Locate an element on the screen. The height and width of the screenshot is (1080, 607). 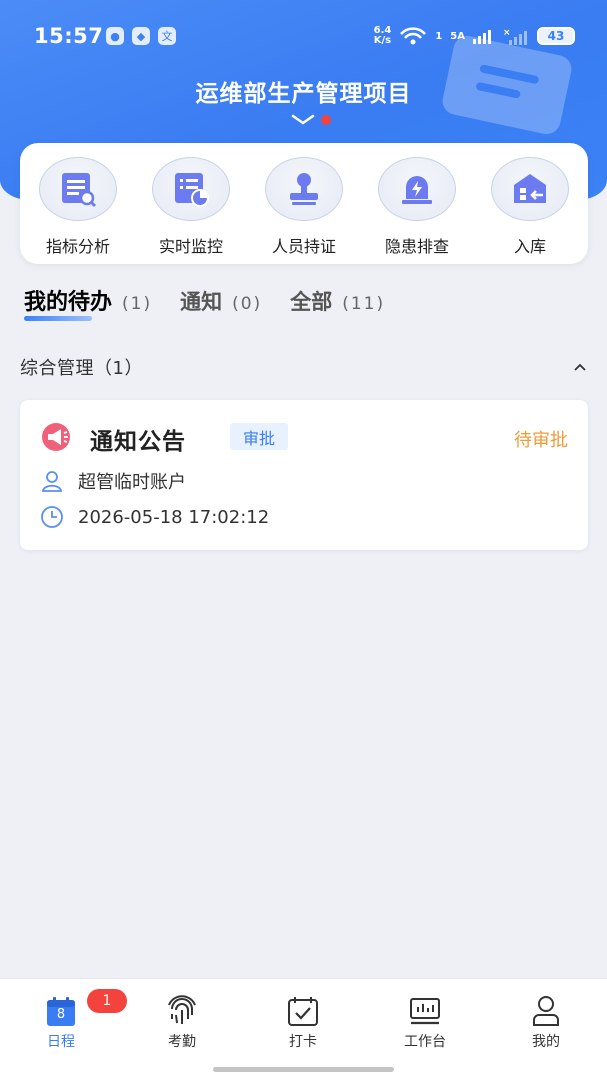
nav-workbench: 工作台 is located at coordinates (425, 1023).